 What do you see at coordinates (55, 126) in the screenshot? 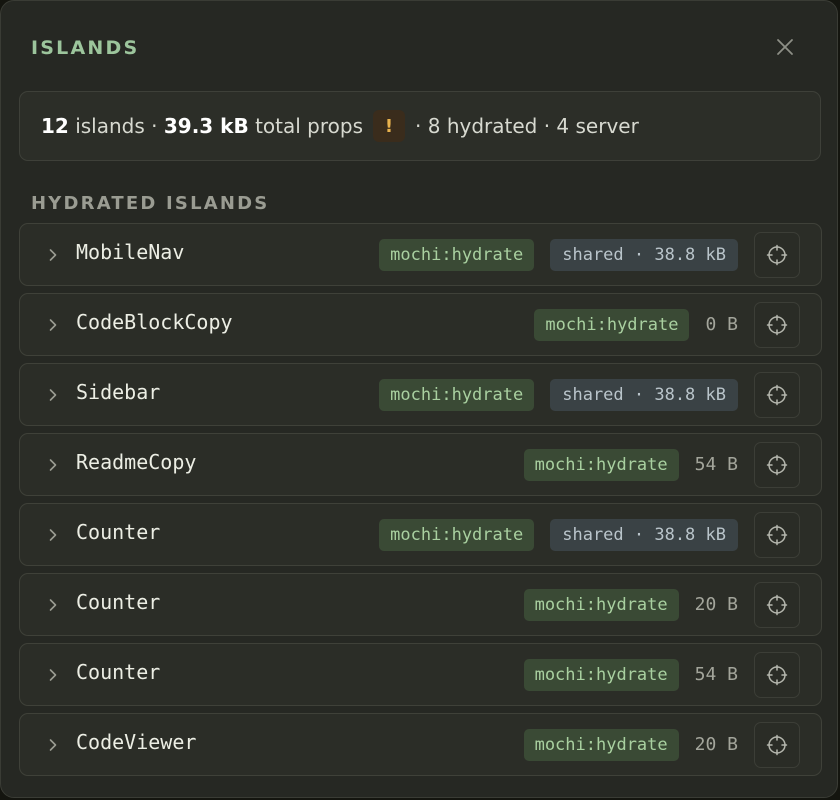
I see `islands-count: 12` at bounding box center [55, 126].